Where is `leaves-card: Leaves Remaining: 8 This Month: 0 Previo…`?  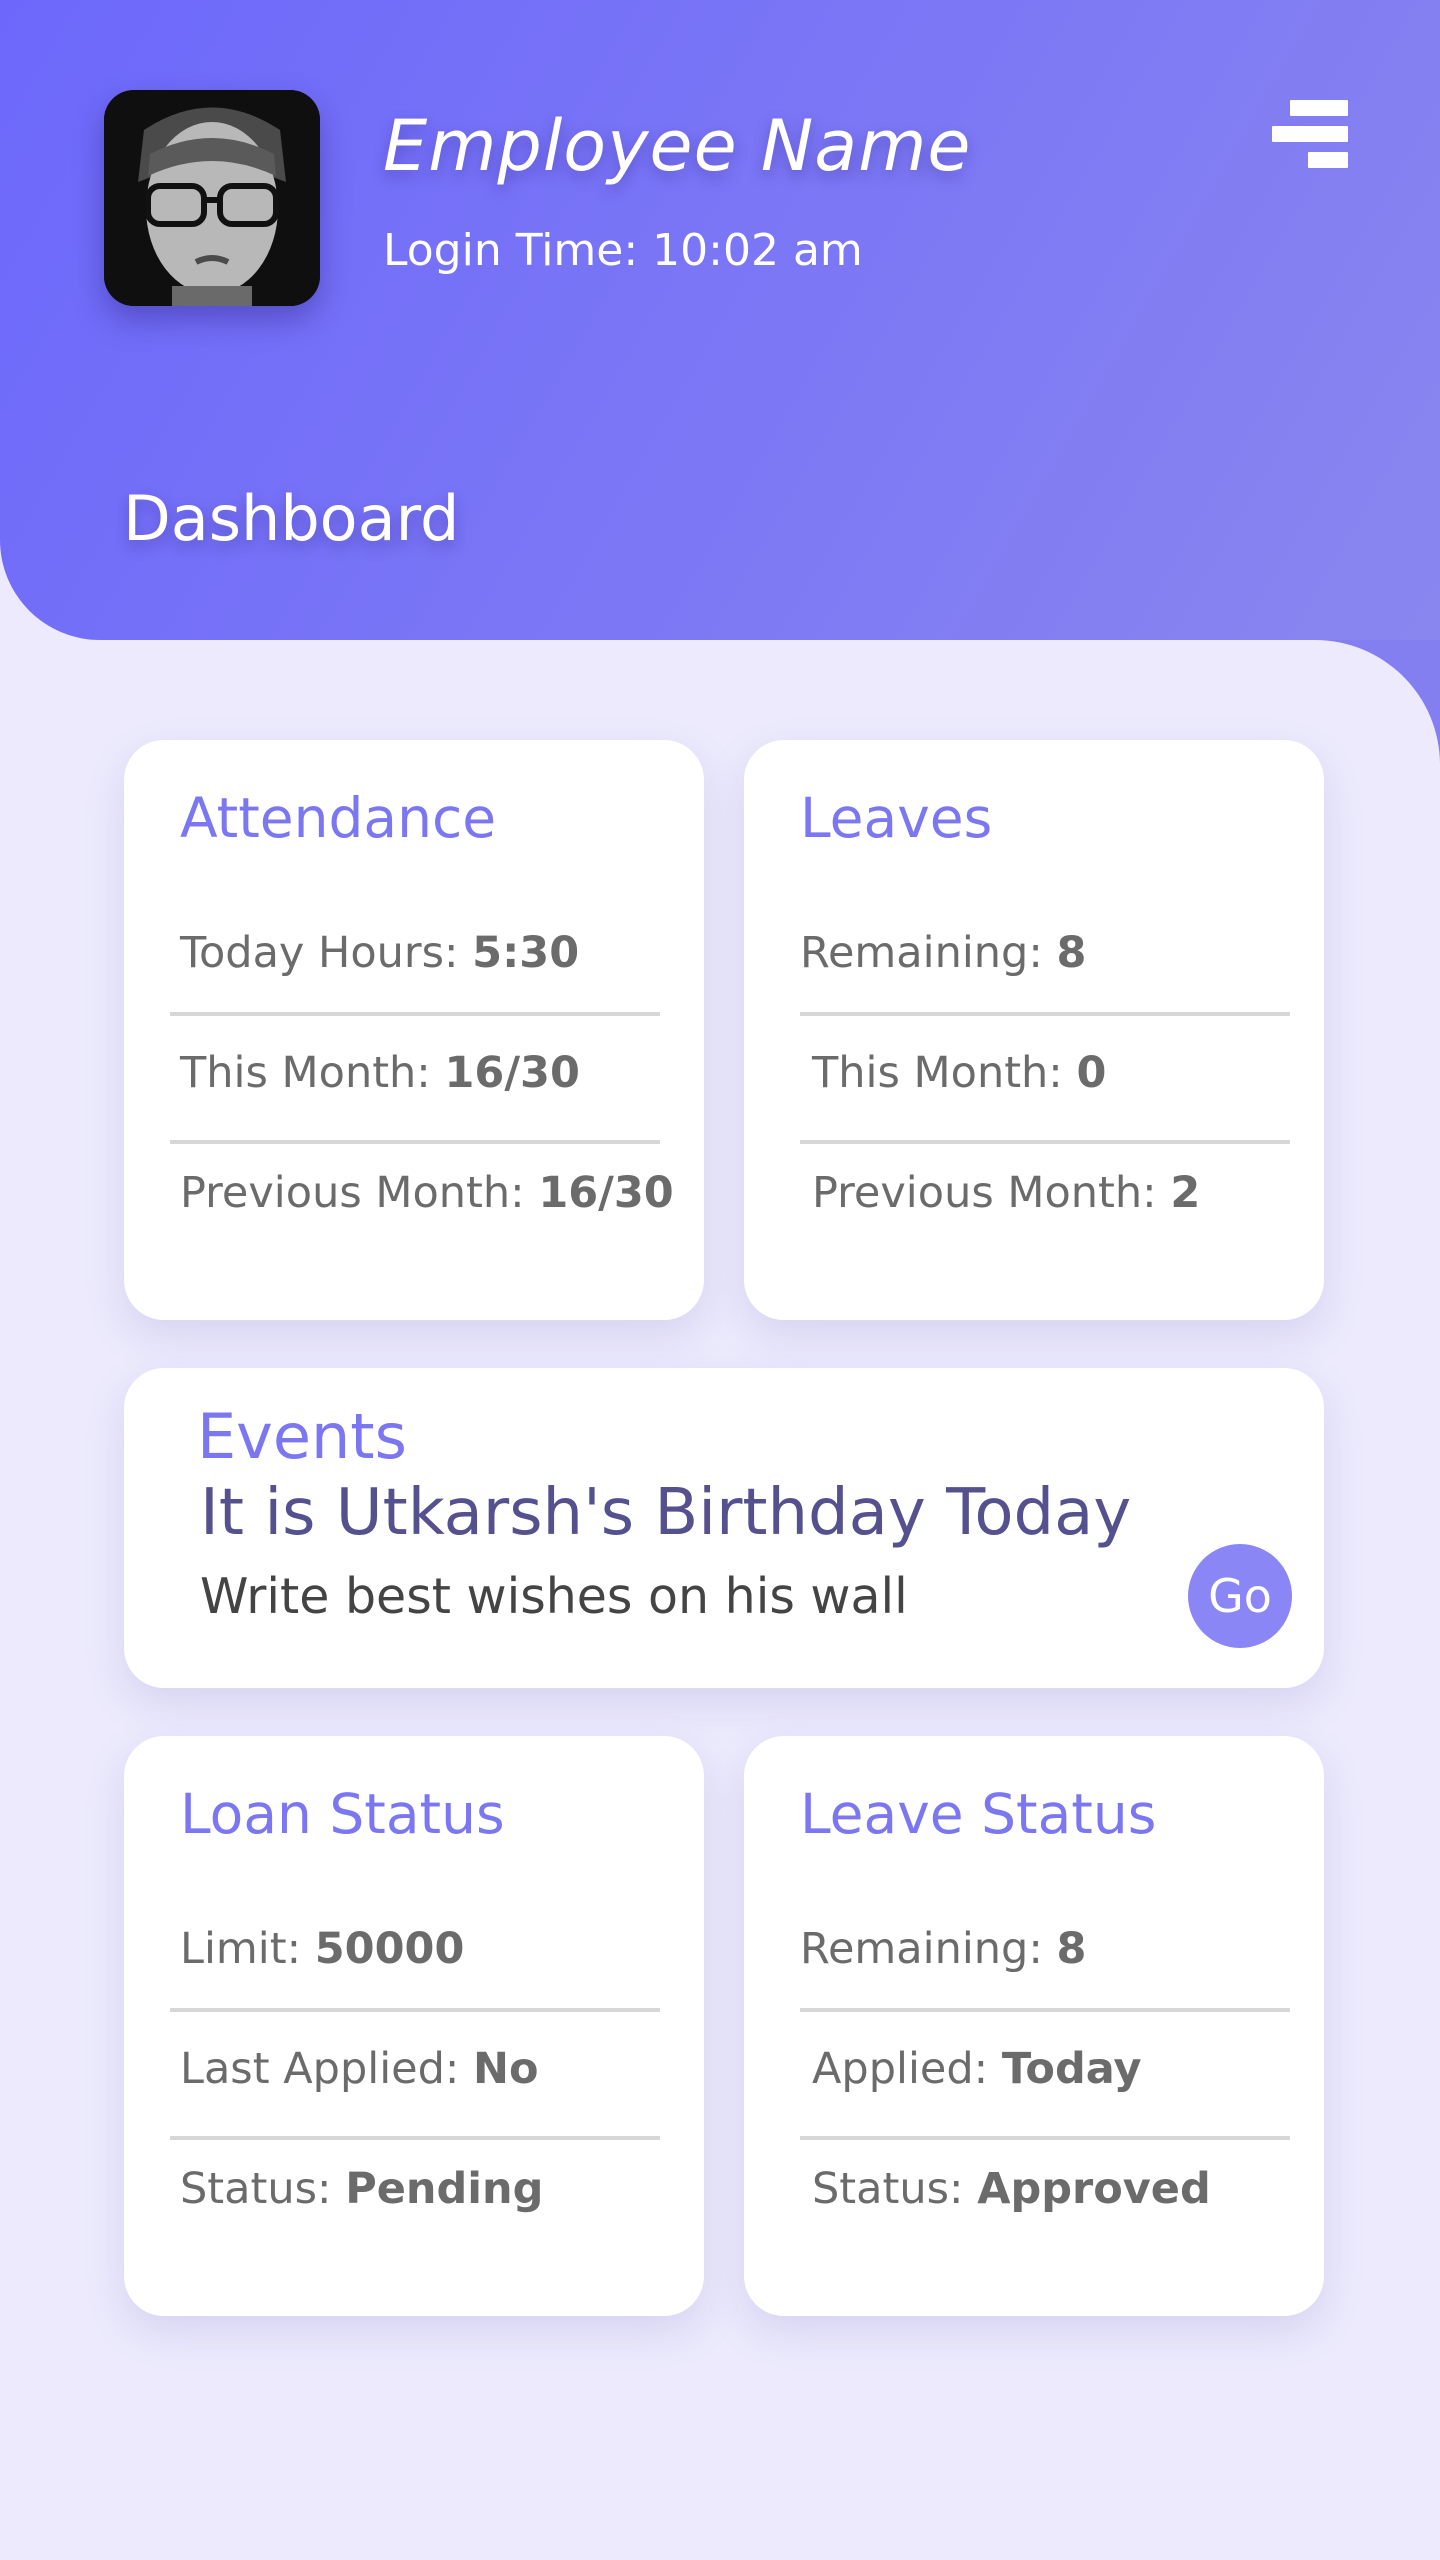 leaves-card: Leaves Remaining: 8 This Month: 0 Previo… is located at coordinates (1034, 1030).